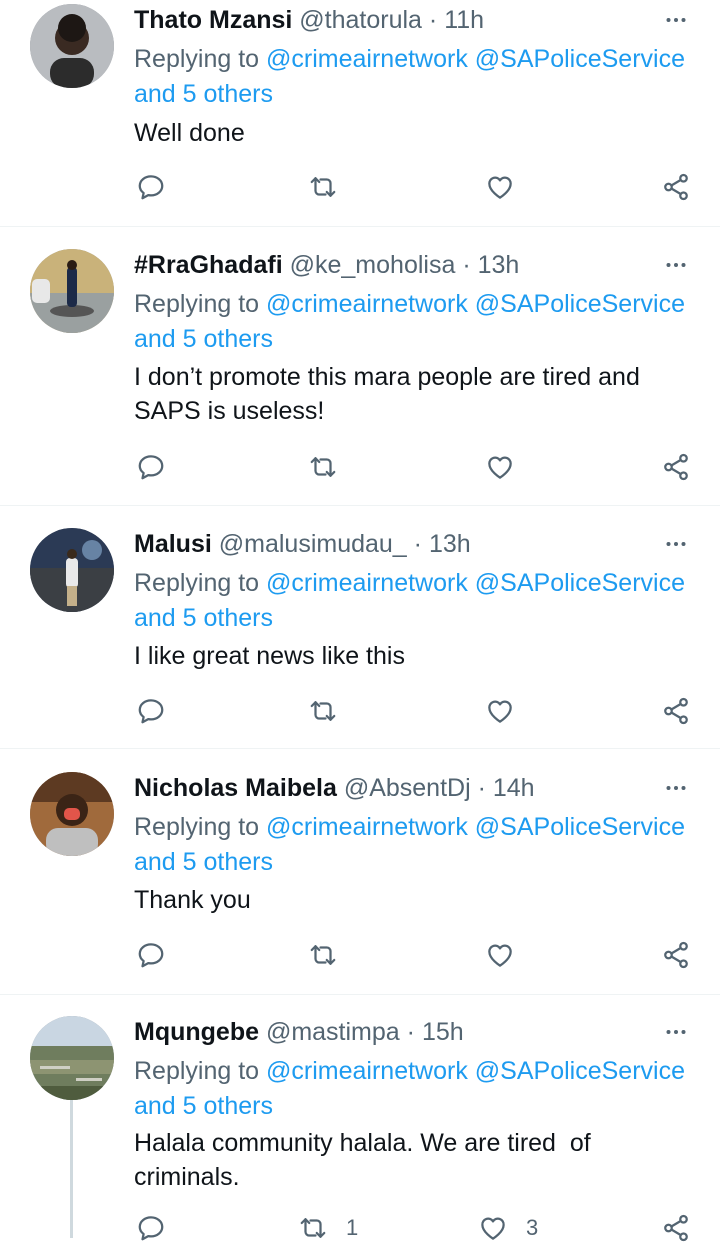 This screenshot has width=720, height=1244. I want to click on tweet-actions: 1 3, so click(414, 1228).